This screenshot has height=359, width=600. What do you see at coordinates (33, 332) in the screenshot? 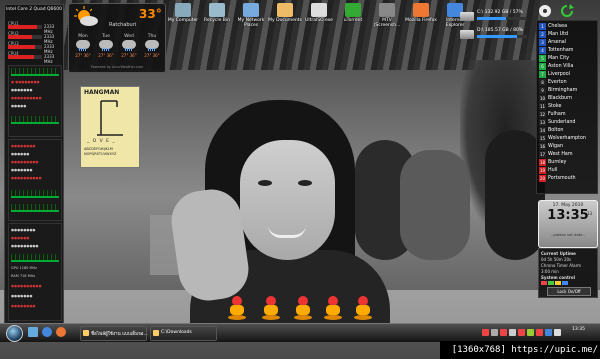
I see `show-desktop-icon` at bounding box center [33, 332].